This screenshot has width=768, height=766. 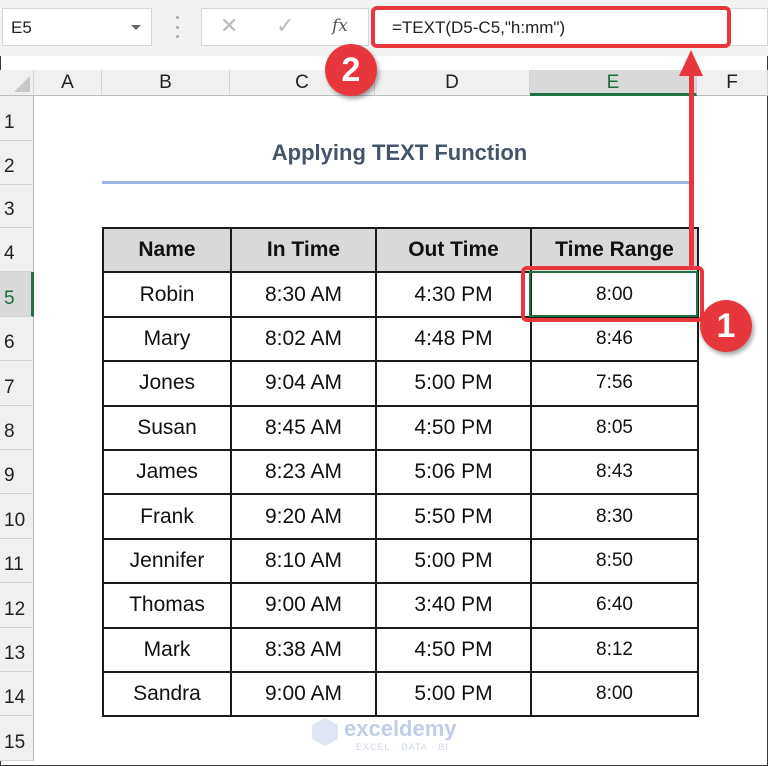 I want to click on cell-name: Jones, so click(x=167, y=383).